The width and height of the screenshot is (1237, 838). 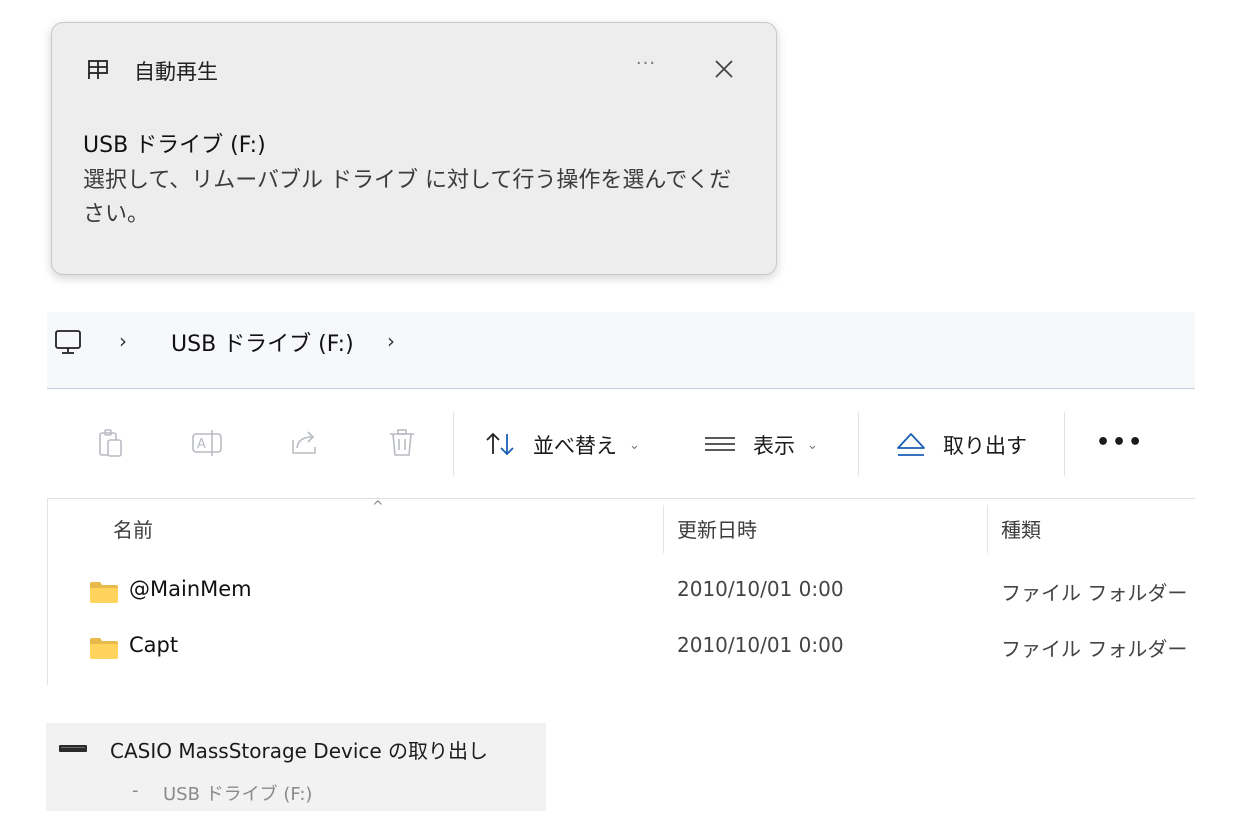 What do you see at coordinates (774, 446) in the screenshot?
I see `view-label: 表示` at bounding box center [774, 446].